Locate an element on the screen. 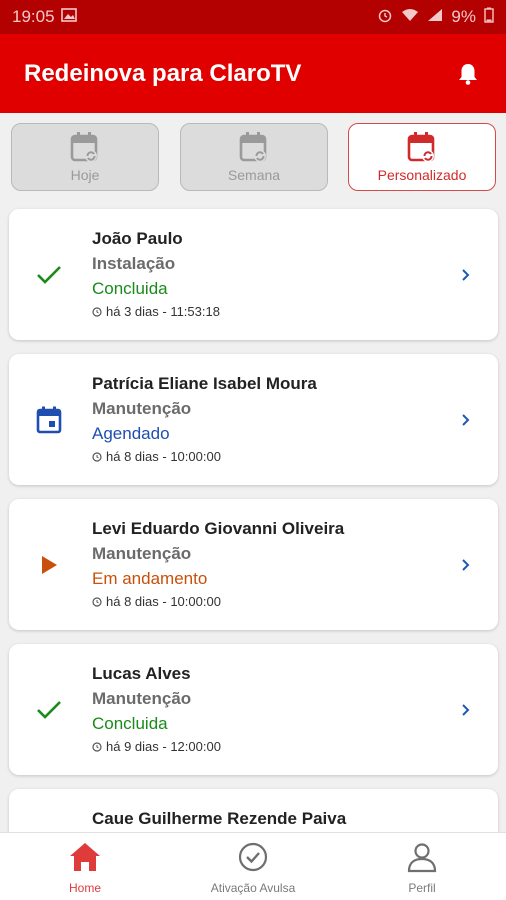  nav-perfil: Perfil is located at coordinates (422, 868).